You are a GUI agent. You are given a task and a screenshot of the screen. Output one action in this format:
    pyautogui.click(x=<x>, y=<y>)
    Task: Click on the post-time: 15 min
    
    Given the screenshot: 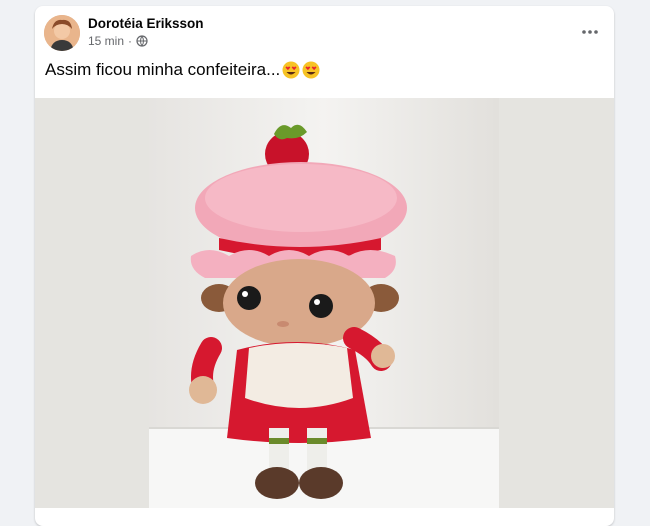 What is the action you would take?
    pyautogui.click(x=106, y=41)
    